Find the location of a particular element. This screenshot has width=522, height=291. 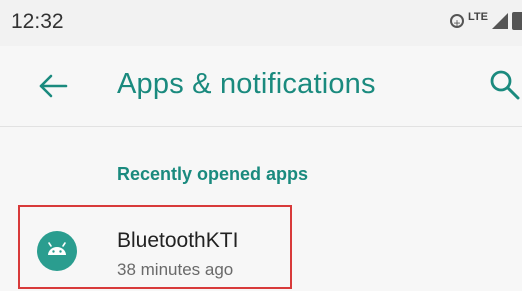

signal-icon is located at coordinates (500, 21).